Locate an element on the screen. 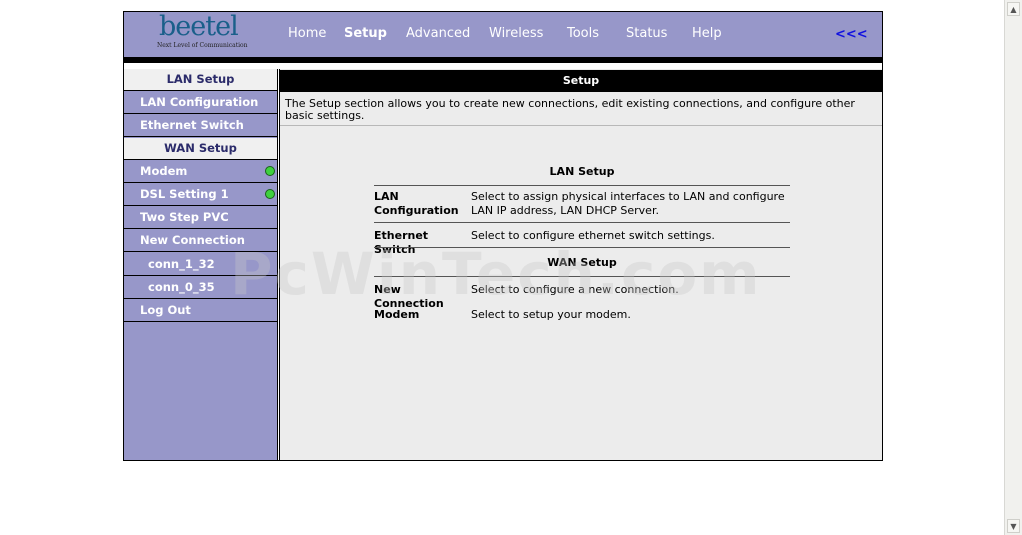 The image size is (1022, 535). row-desc-modem: Select to setup your modem. is located at coordinates (551, 314).